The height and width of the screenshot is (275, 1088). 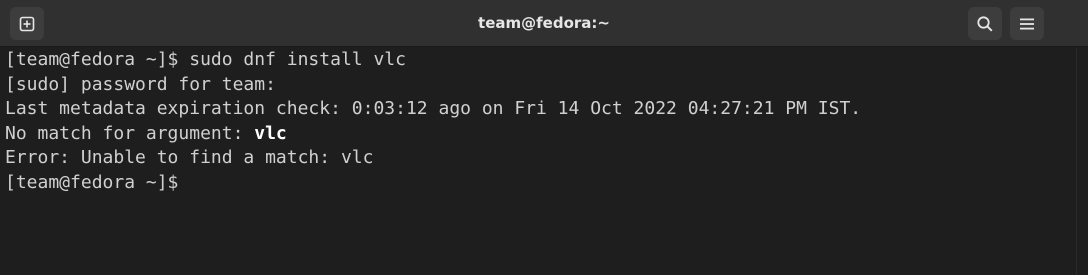 What do you see at coordinates (189, 157) in the screenshot?
I see `terminal-line: Error: Unable to find a match: vlc` at bounding box center [189, 157].